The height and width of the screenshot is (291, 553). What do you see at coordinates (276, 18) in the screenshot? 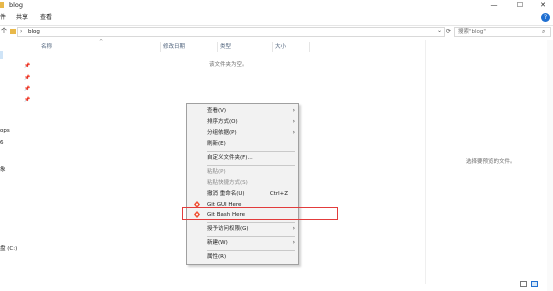
I see `ribbon-bar` at bounding box center [276, 18].